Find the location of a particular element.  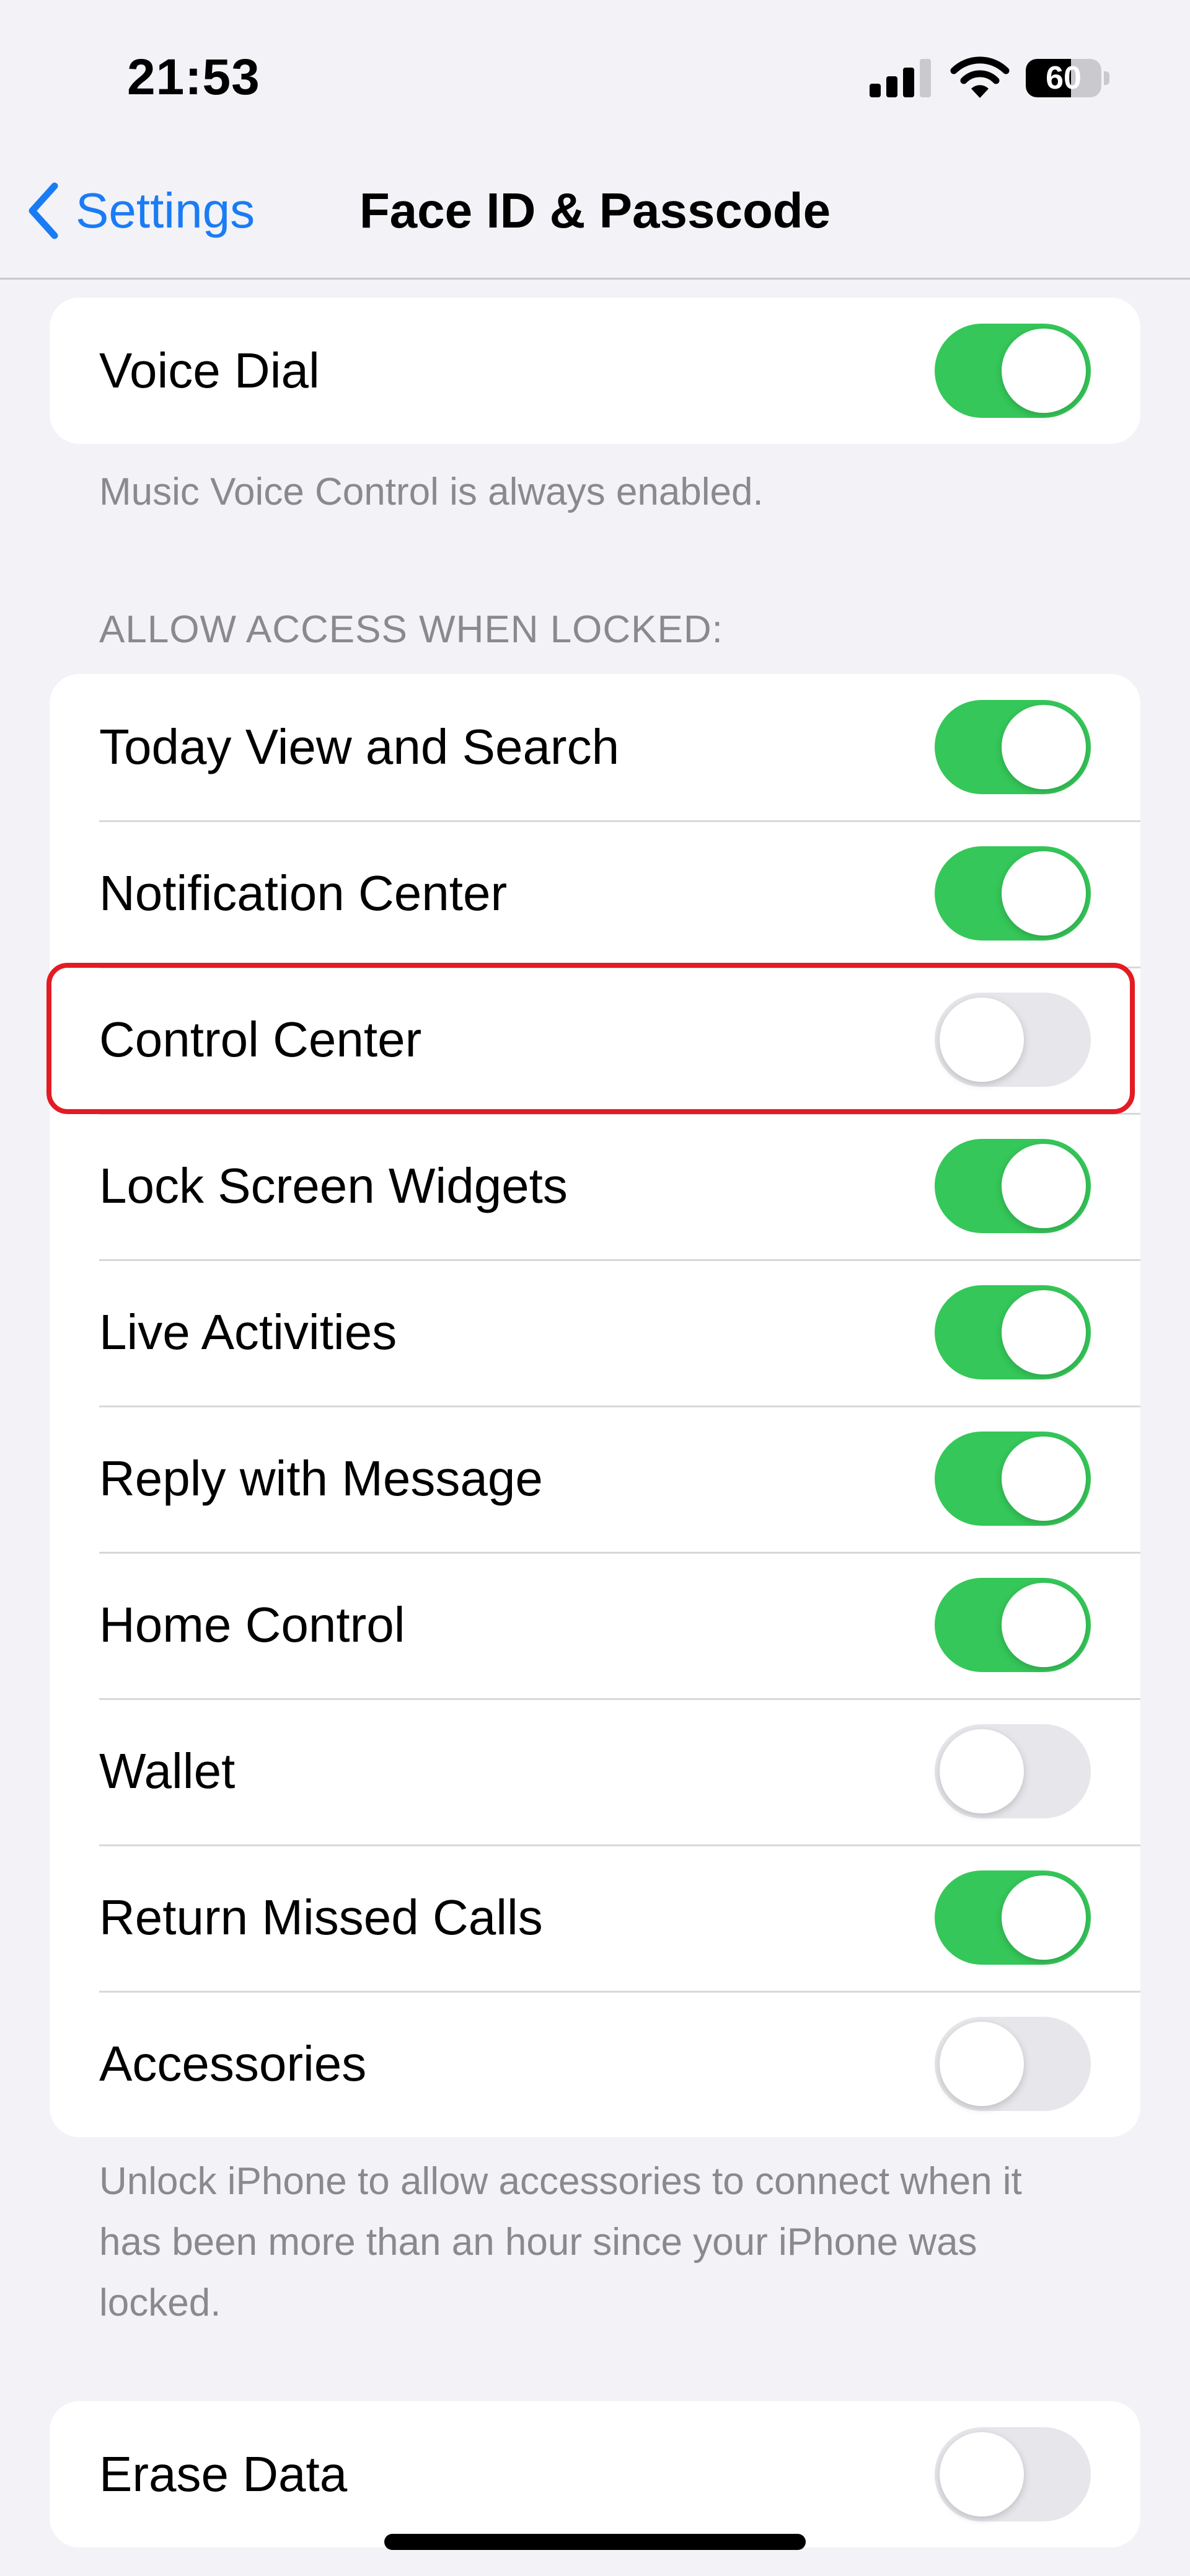

voice-dial-group: Voice Dial is located at coordinates (595, 371).